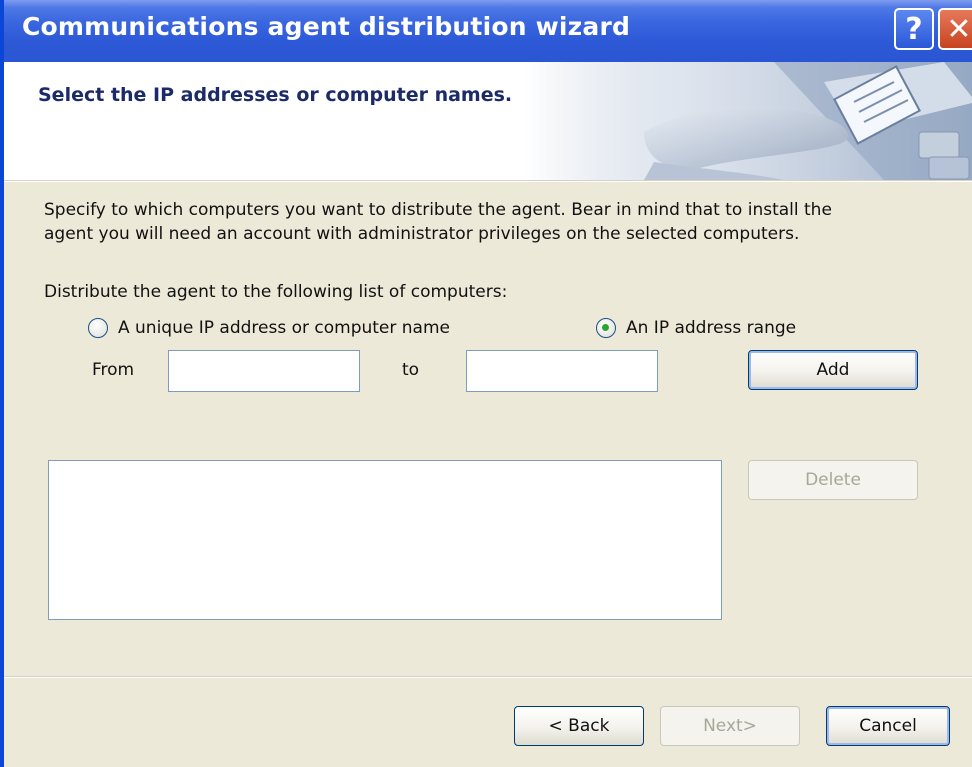  What do you see at coordinates (385, 540) in the screenshot?
I see `computer-list` at bounding box center [385, 540].